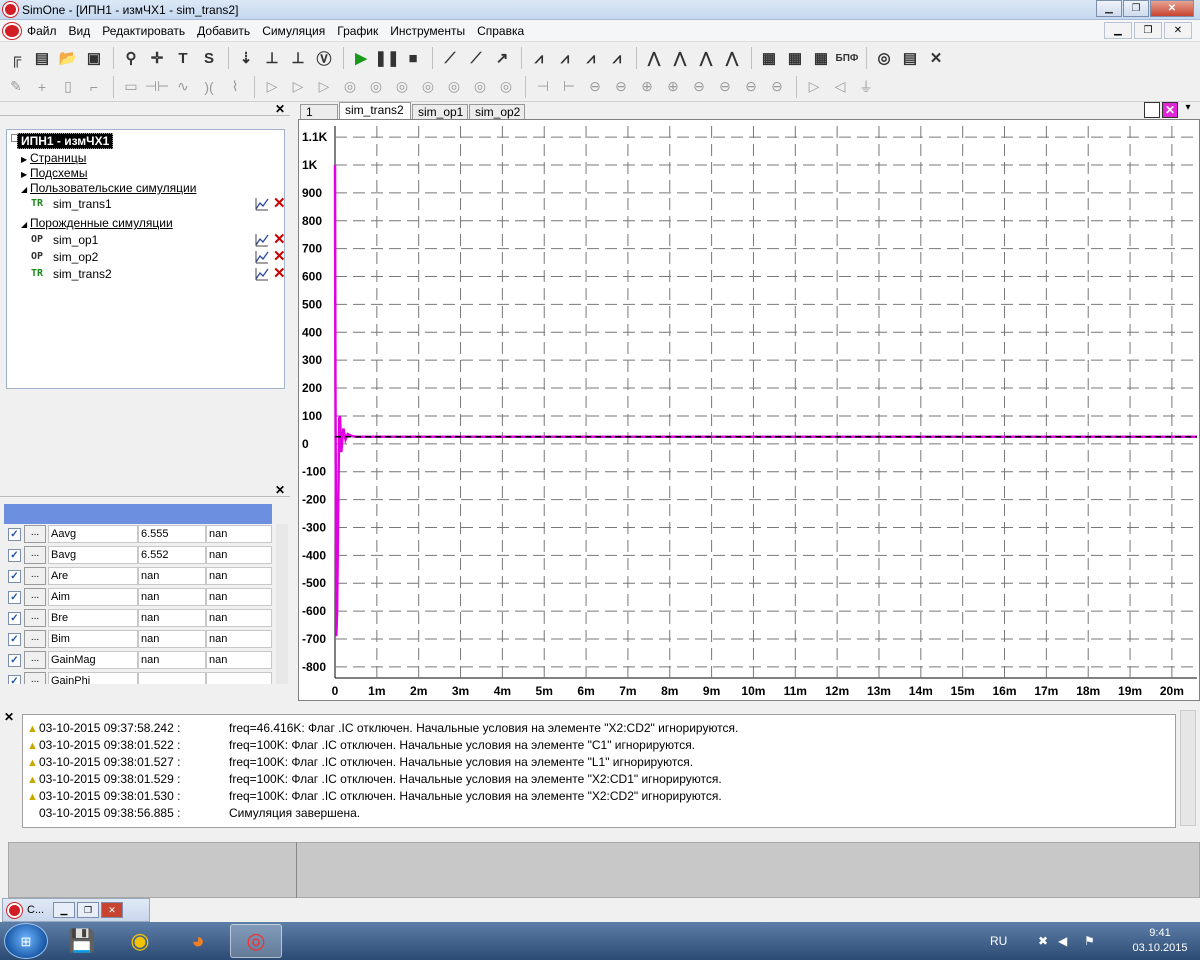 This screenshot has width=1200, height=960. Describe the element at coordinates (361, 58) in the screenshot. I see `run-simulation-icon: ▶` at that location.